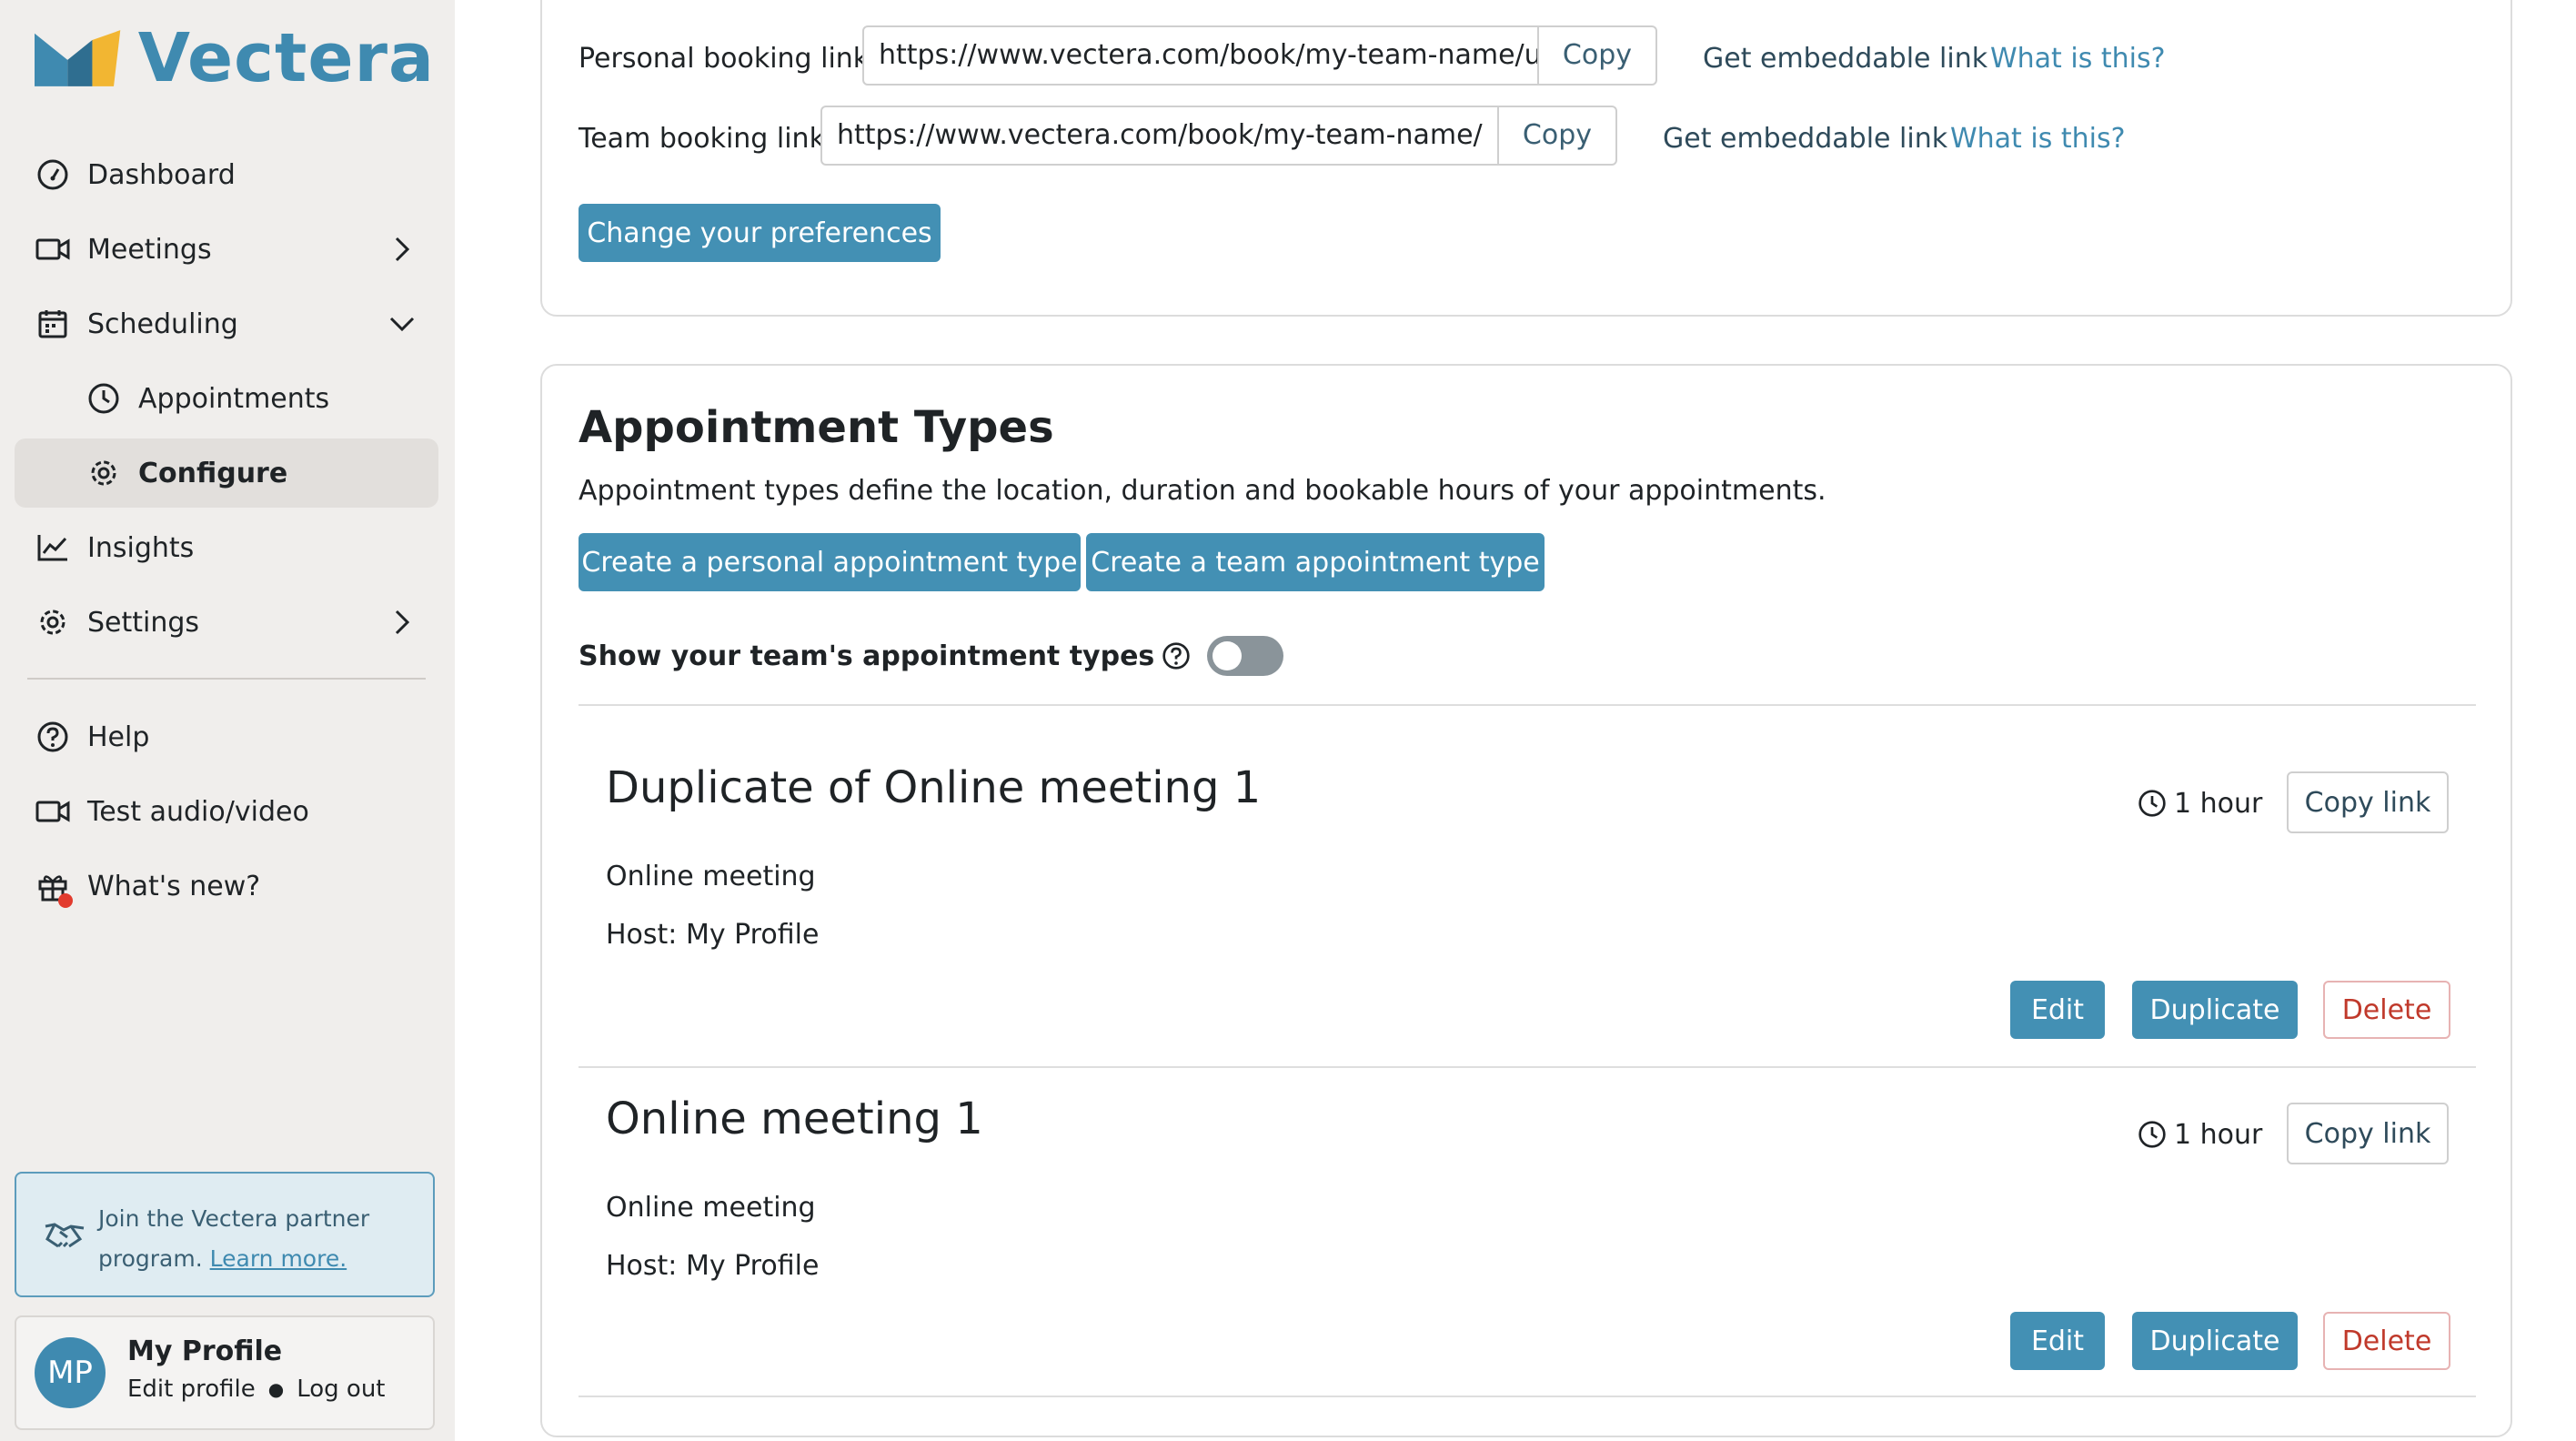 The height and width of the screenshot is (1441, 2576). What do you see at coordinates (2038, 139) in the screenshot?
I see `what-is-this-team: What is this?` at bounding box center [2038, 139].